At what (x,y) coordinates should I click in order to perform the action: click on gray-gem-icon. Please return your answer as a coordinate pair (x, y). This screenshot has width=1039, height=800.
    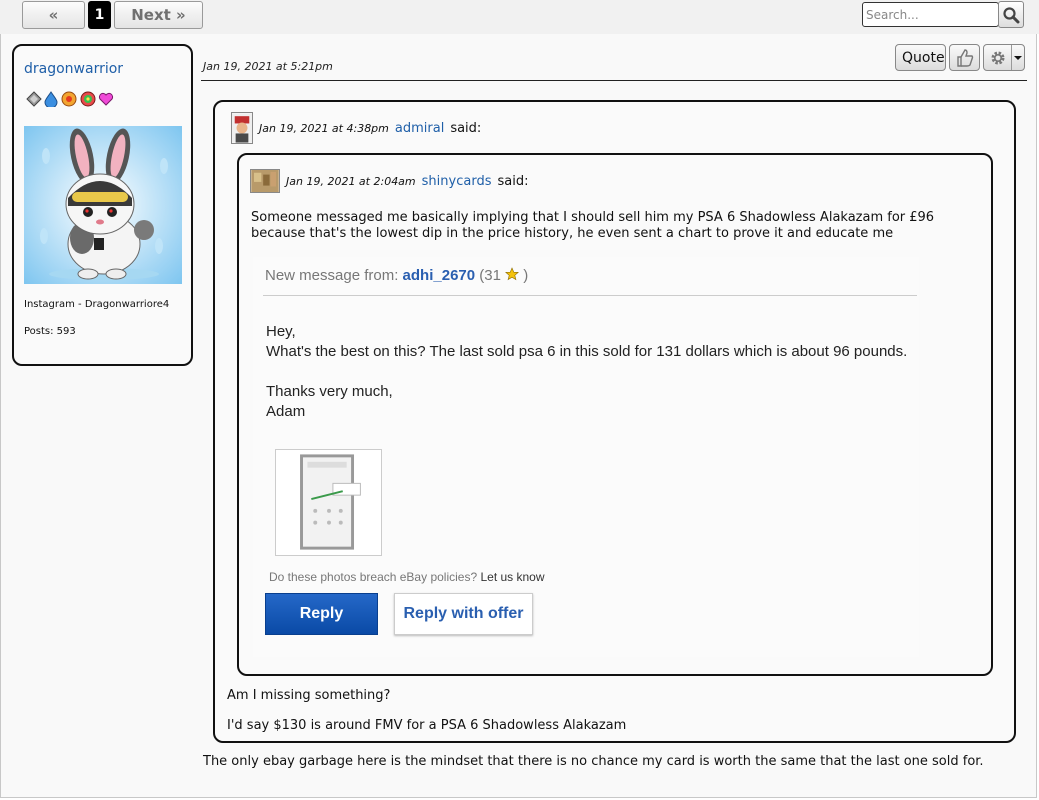
    Looking at the image, I should click on (34, 99).